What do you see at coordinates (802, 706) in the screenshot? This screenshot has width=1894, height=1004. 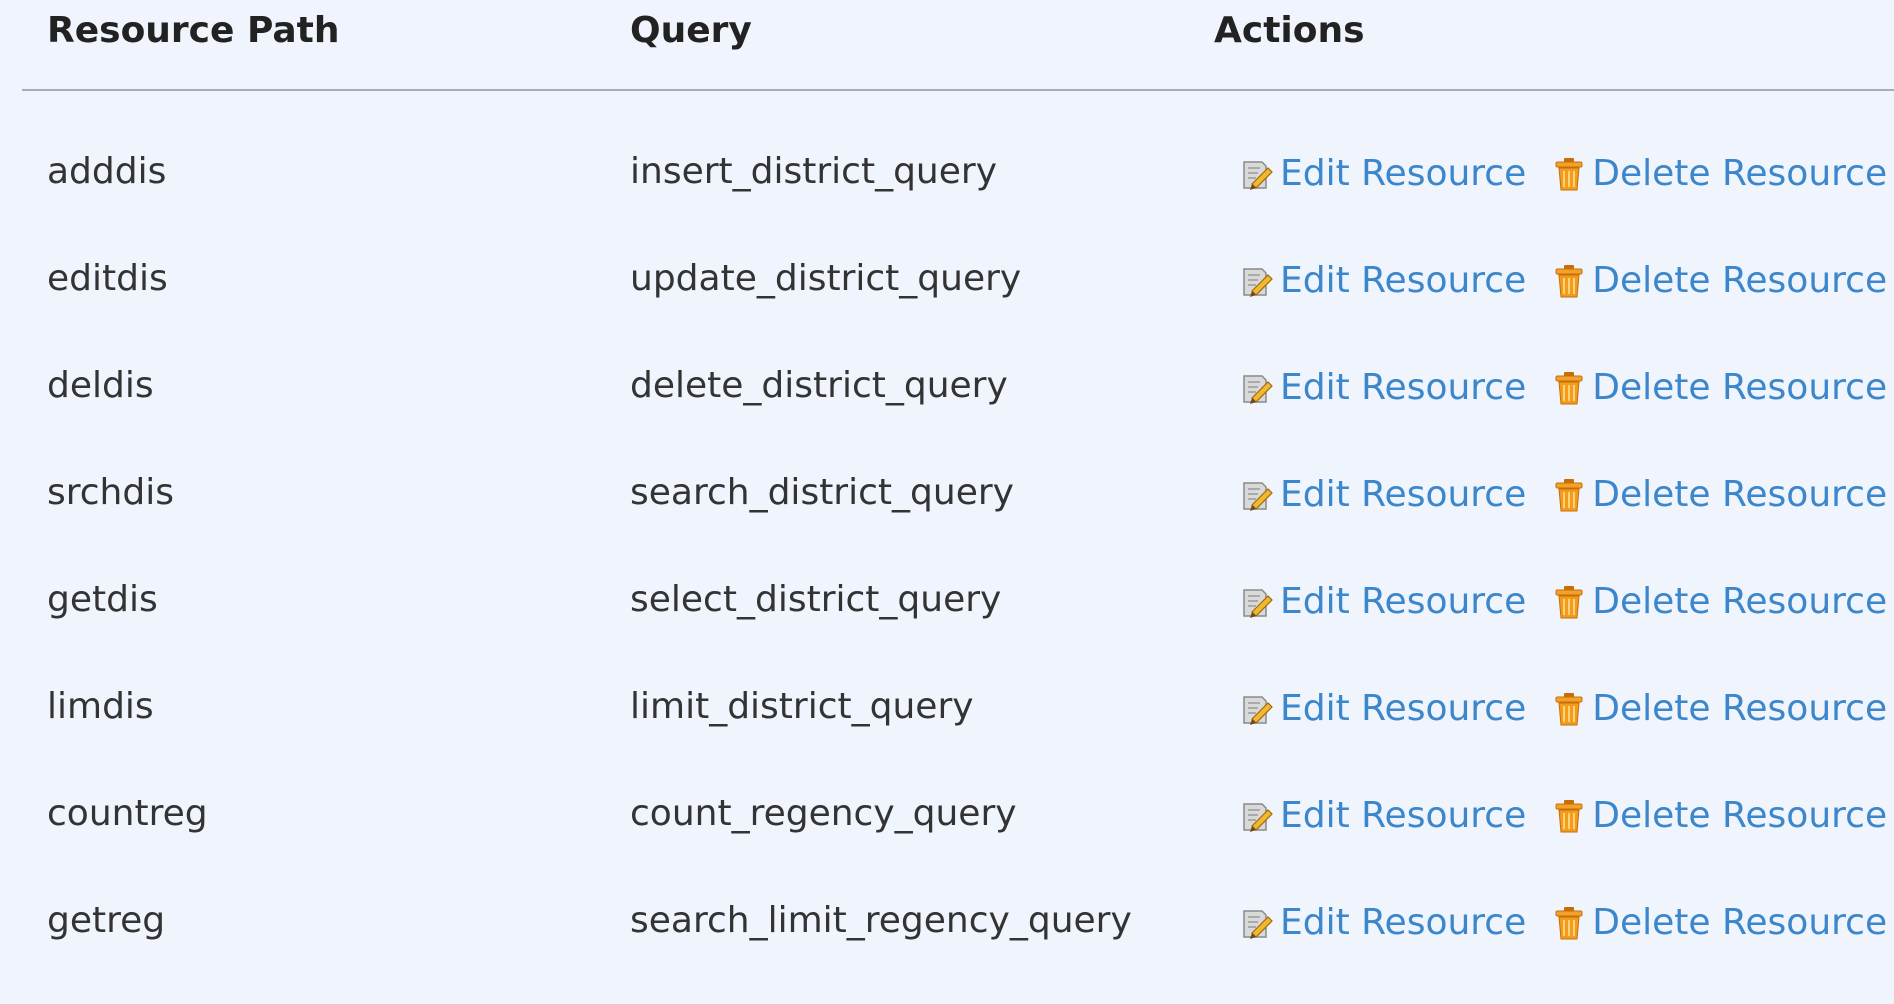 I see `query-cell: limit_district_query` at bounding box center [802, 706].